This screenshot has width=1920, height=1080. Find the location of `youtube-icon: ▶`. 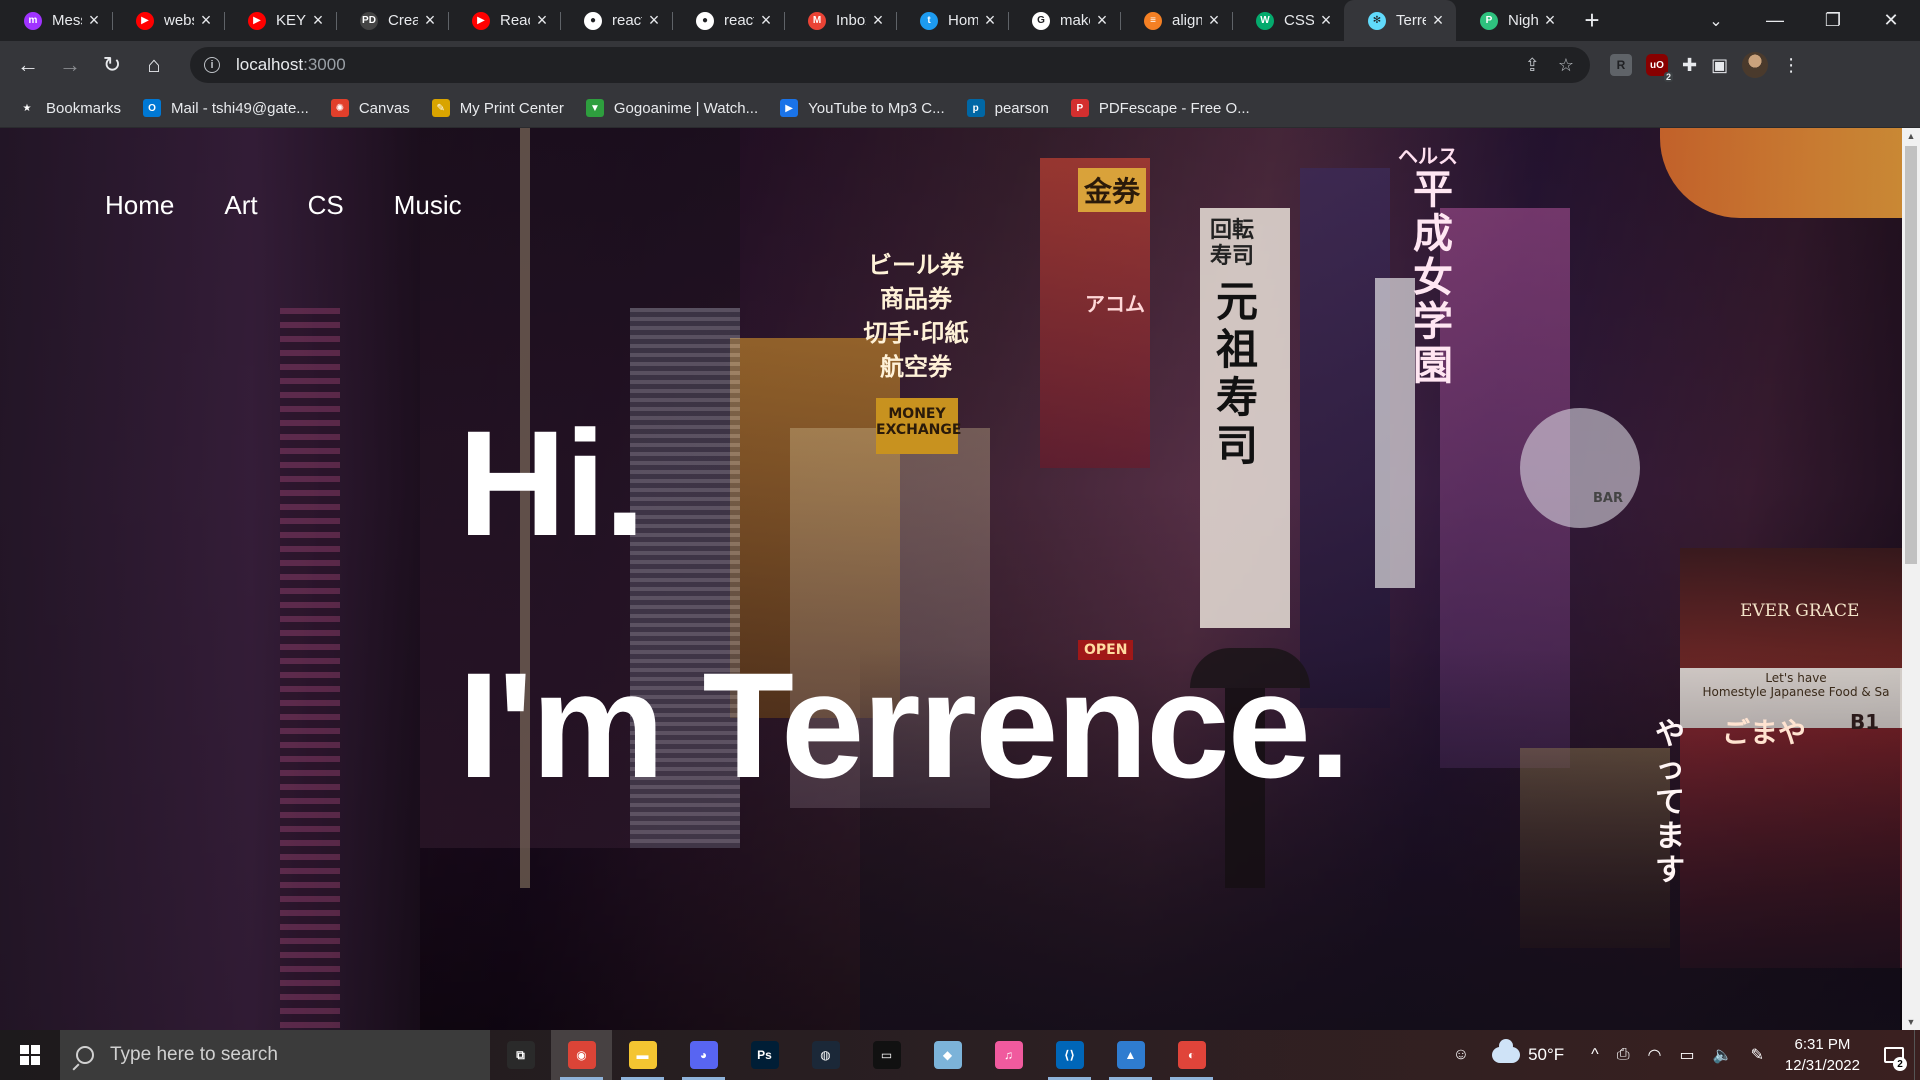

youtube-icon: ▶ is located at coordinates (257, 20).